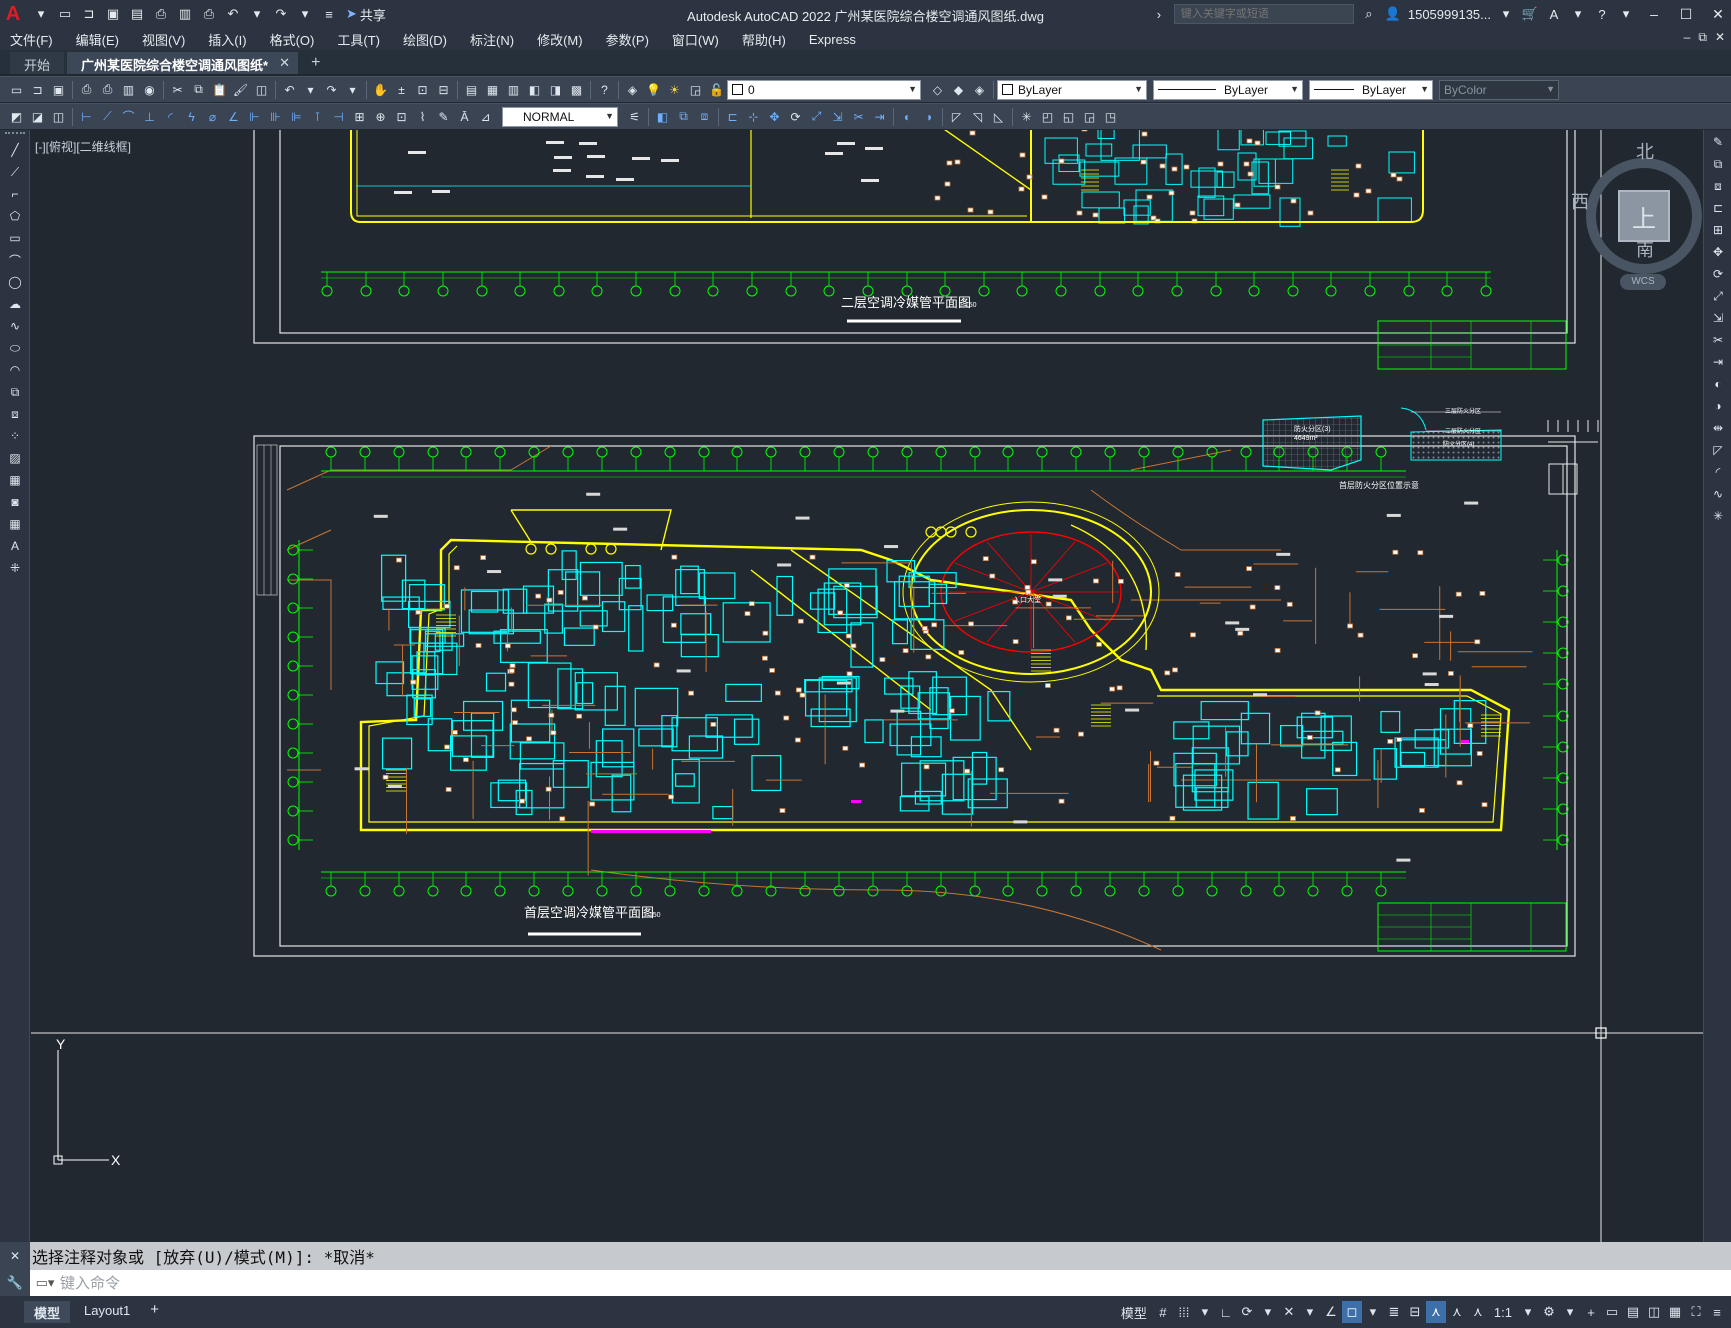 The width and height of the screenshot is (1731, 1328). What do you see at coordinates (13, 14) in the screenshot?
I see `app-logo: A` at bounding box center [13, 14].